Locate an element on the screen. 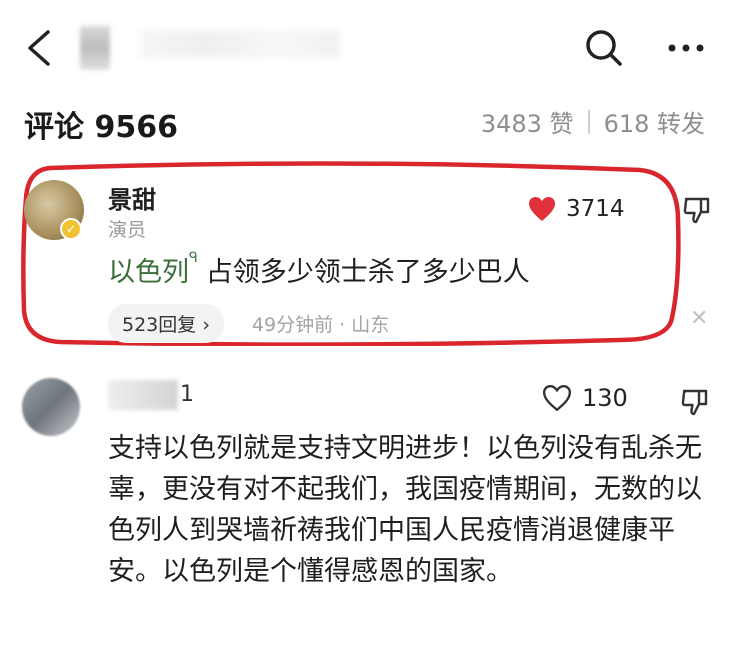  blurred-avatar is located at coordinates (95, 48).